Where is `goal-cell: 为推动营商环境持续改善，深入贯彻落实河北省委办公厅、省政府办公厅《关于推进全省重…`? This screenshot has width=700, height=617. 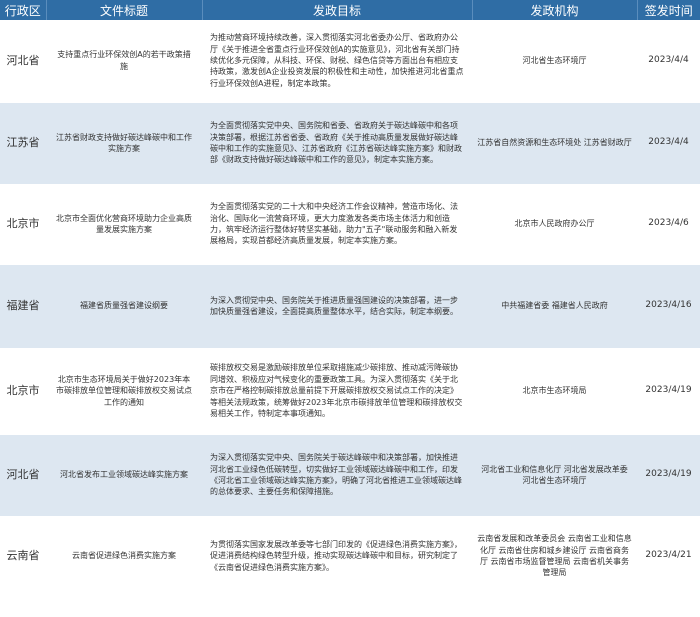
goal-cell: 为推动营商环境持续改善，深入贯彻落实河北省委办公厅、省政府办公厅《关于推进全省重… is located at coordinates (337, 61).